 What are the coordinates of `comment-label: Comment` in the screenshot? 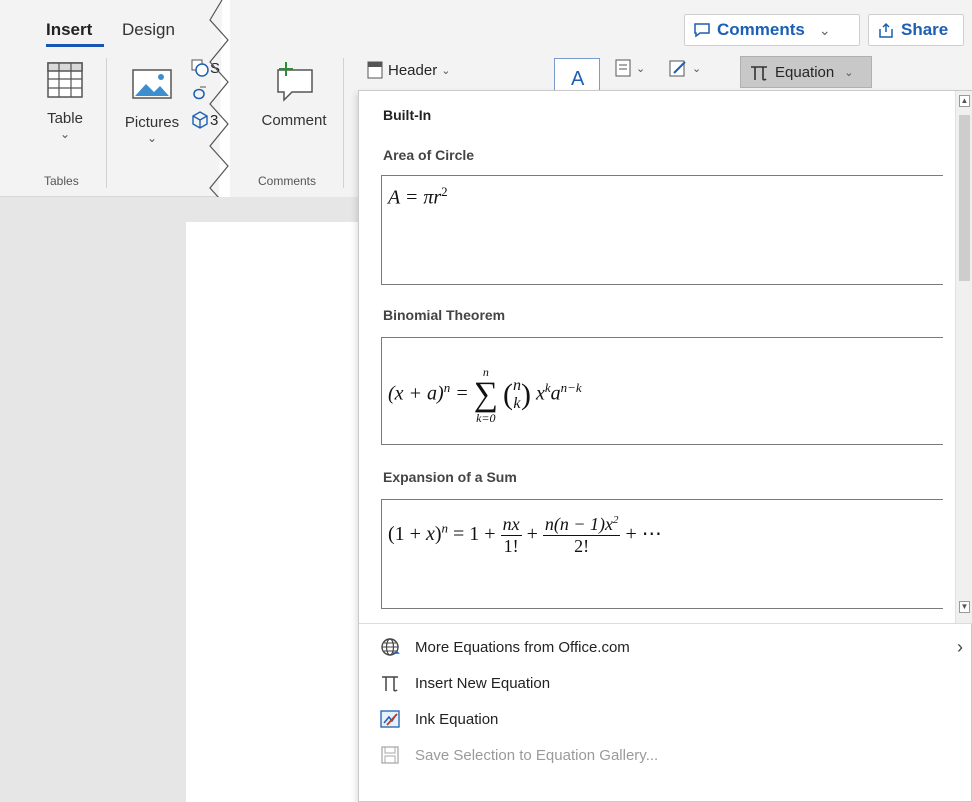 It's located at (294, 120).